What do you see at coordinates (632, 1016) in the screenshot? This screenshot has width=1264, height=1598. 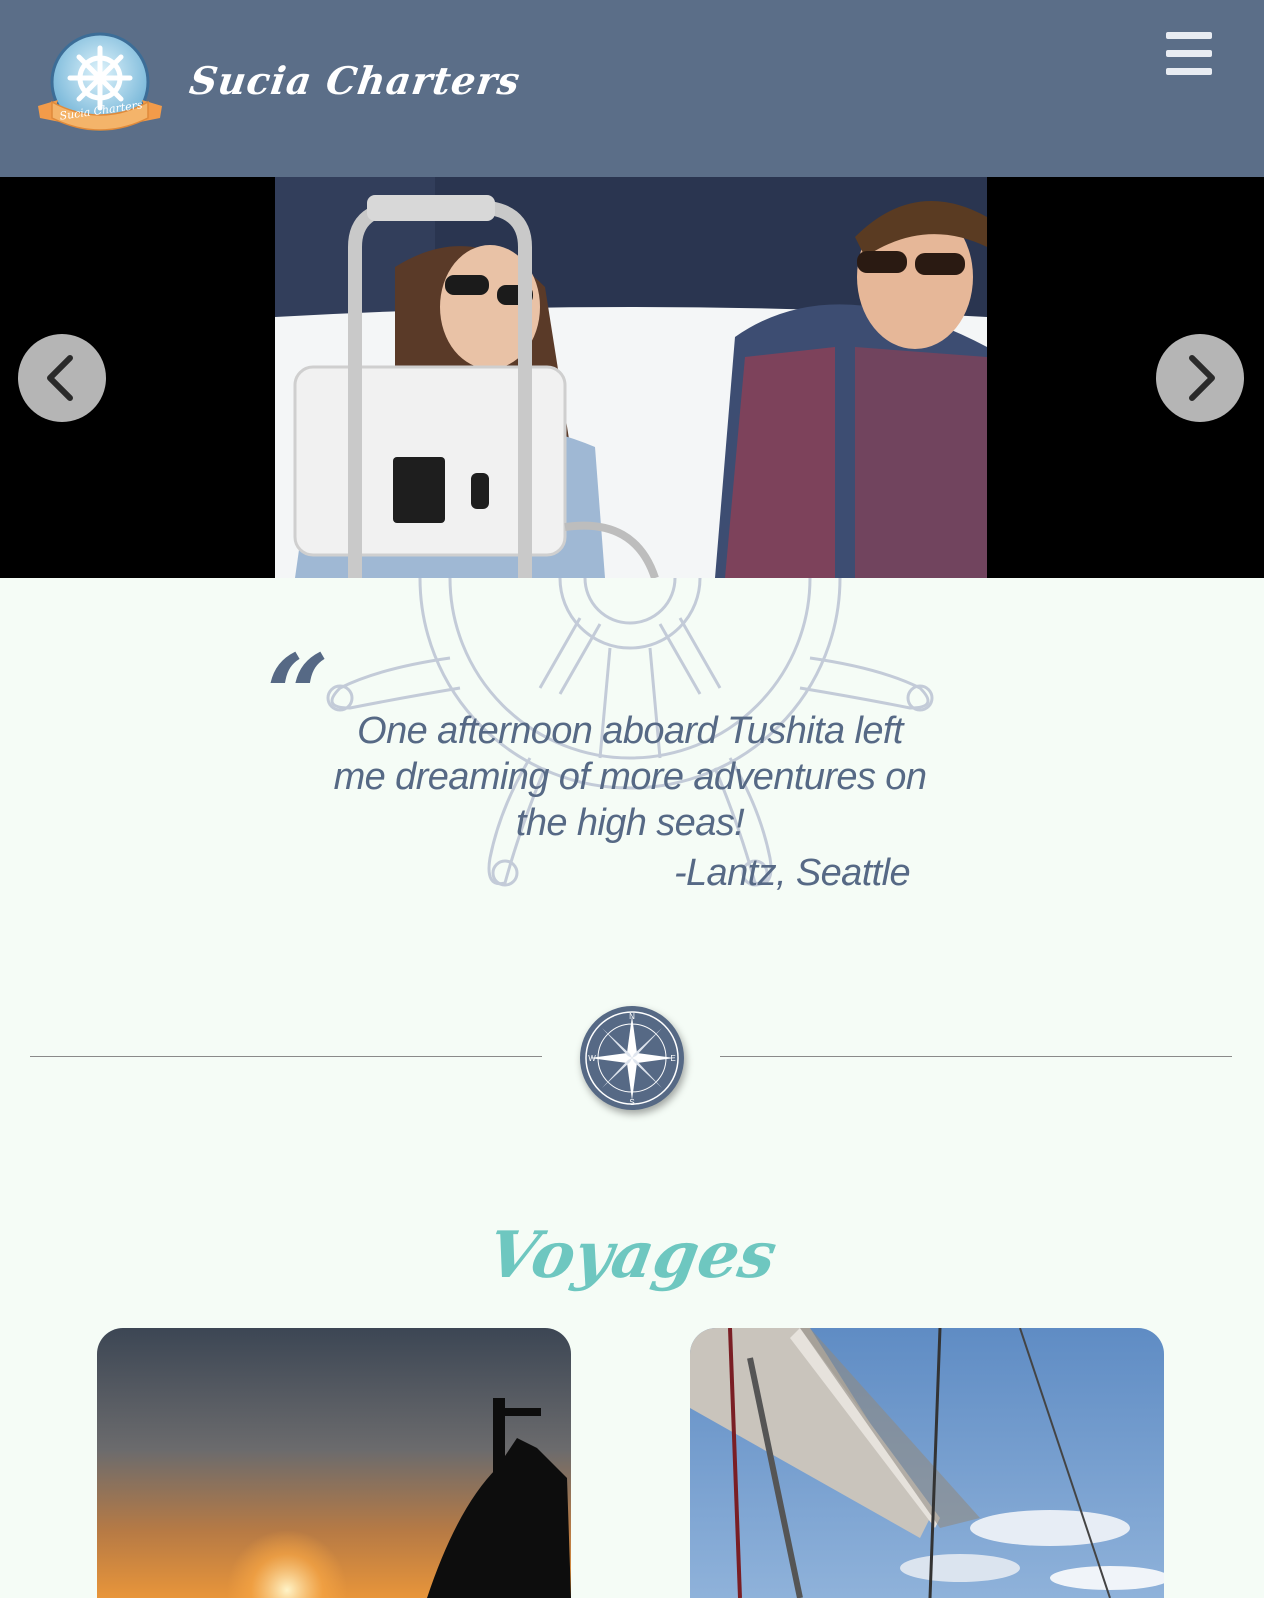 I see `compass-n: N` at bounding box center [632, 1016].